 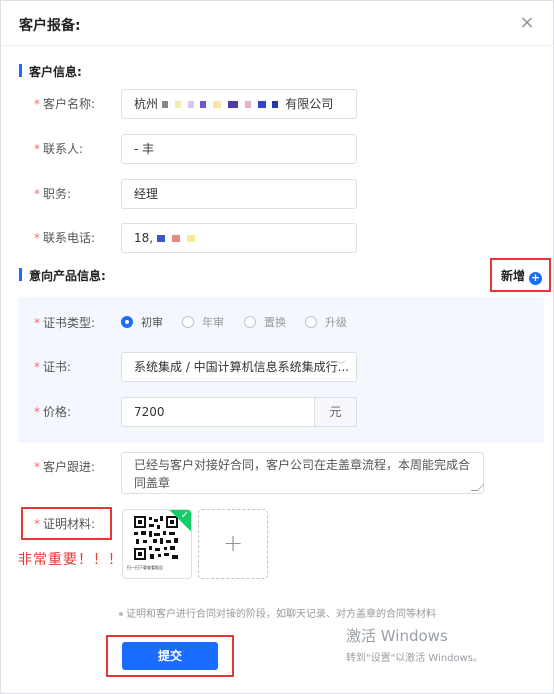 What do you see at coordinates (59, 149) in the screenshot?
I see `contact-label: * 联系人:` at bounding box center [59, 149].